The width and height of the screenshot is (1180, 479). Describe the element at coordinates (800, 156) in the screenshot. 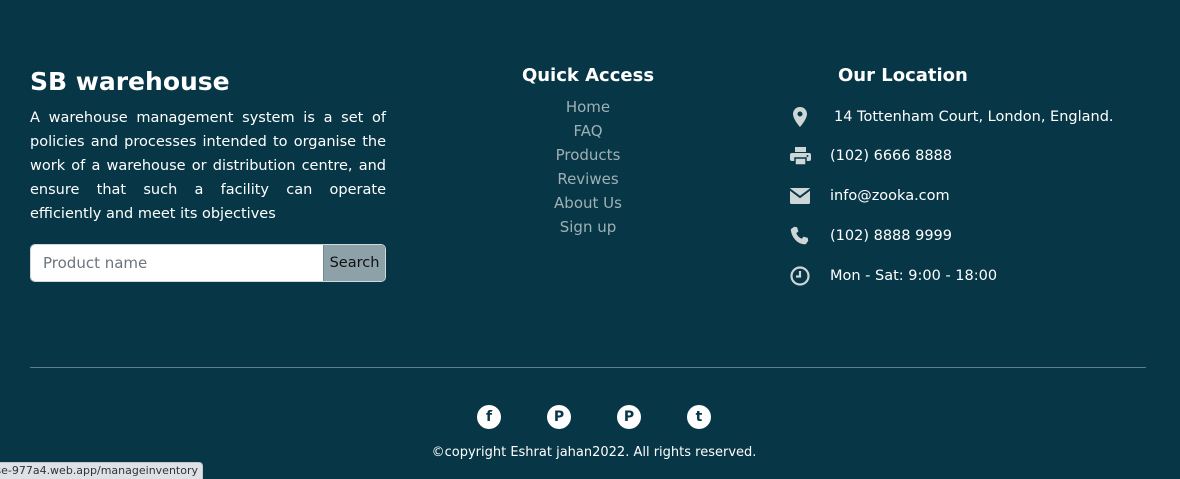

I see `printer-icon` at that location.